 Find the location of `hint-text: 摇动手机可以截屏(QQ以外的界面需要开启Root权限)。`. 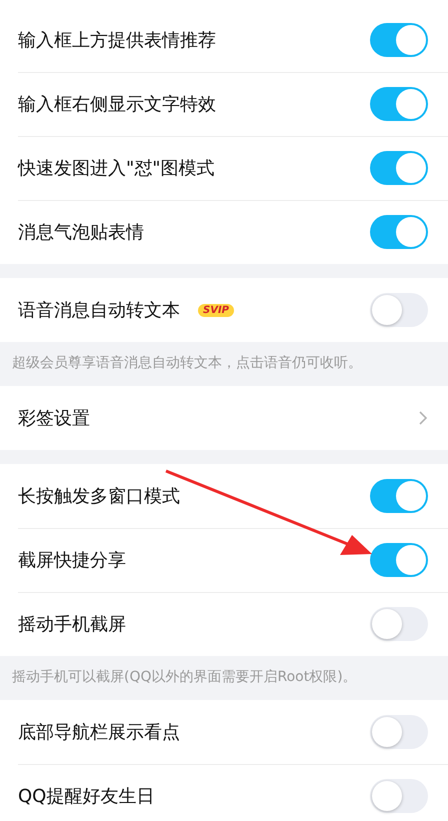

hint-text: 摇动手机可以截屏(QQ以外的界面需要开启Root权限)。 is located at coordinates (184, 677).